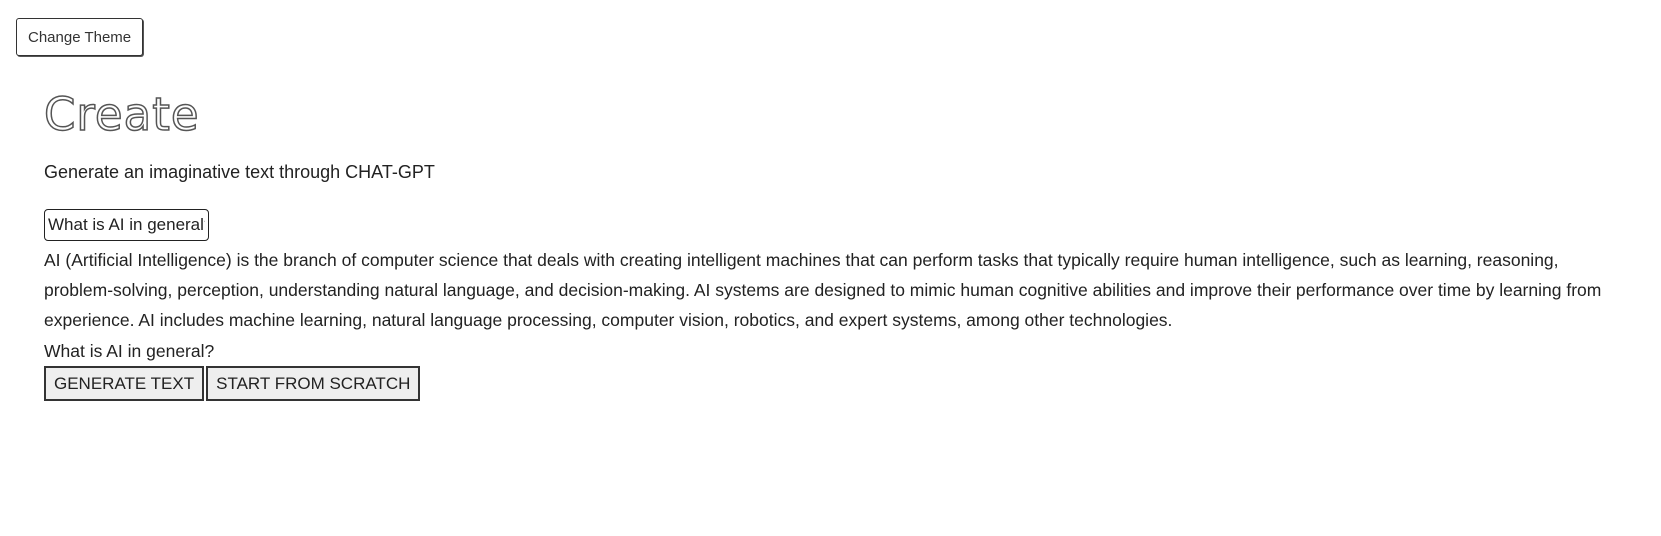  Describe the element at coordinates (129, 351) in the screenshot. I see `prompt-echo-text: What is AI in general?` at that location.